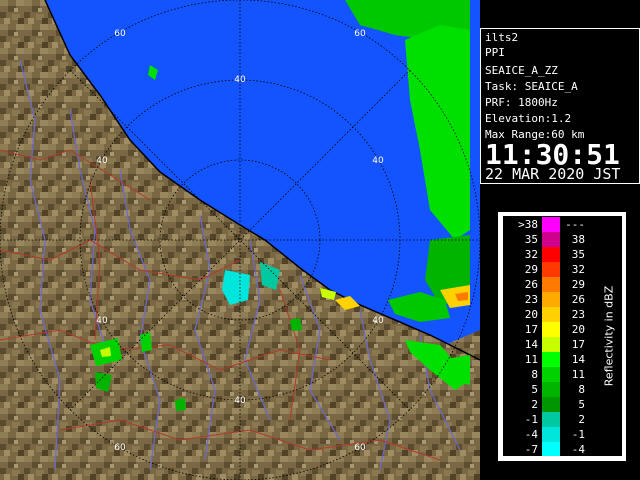  What do you see at coordinates (579, 359) in the screenshot?
I see `legend-upper-bound: 14` at bounding box center [579, 359].